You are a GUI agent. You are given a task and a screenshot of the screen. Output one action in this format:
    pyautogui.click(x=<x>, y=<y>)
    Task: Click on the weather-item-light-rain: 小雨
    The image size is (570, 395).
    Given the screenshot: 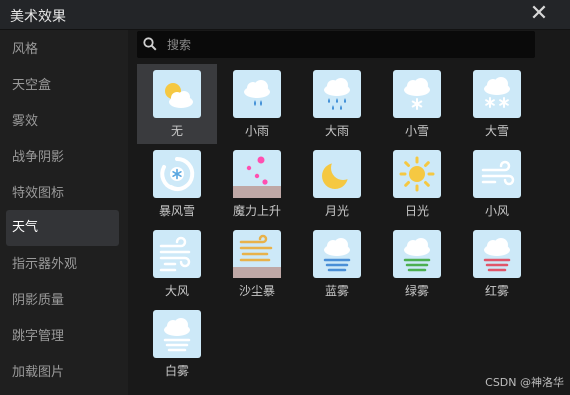 What is the action you would take?
    pyautogui.click(x=257, y=104)
    